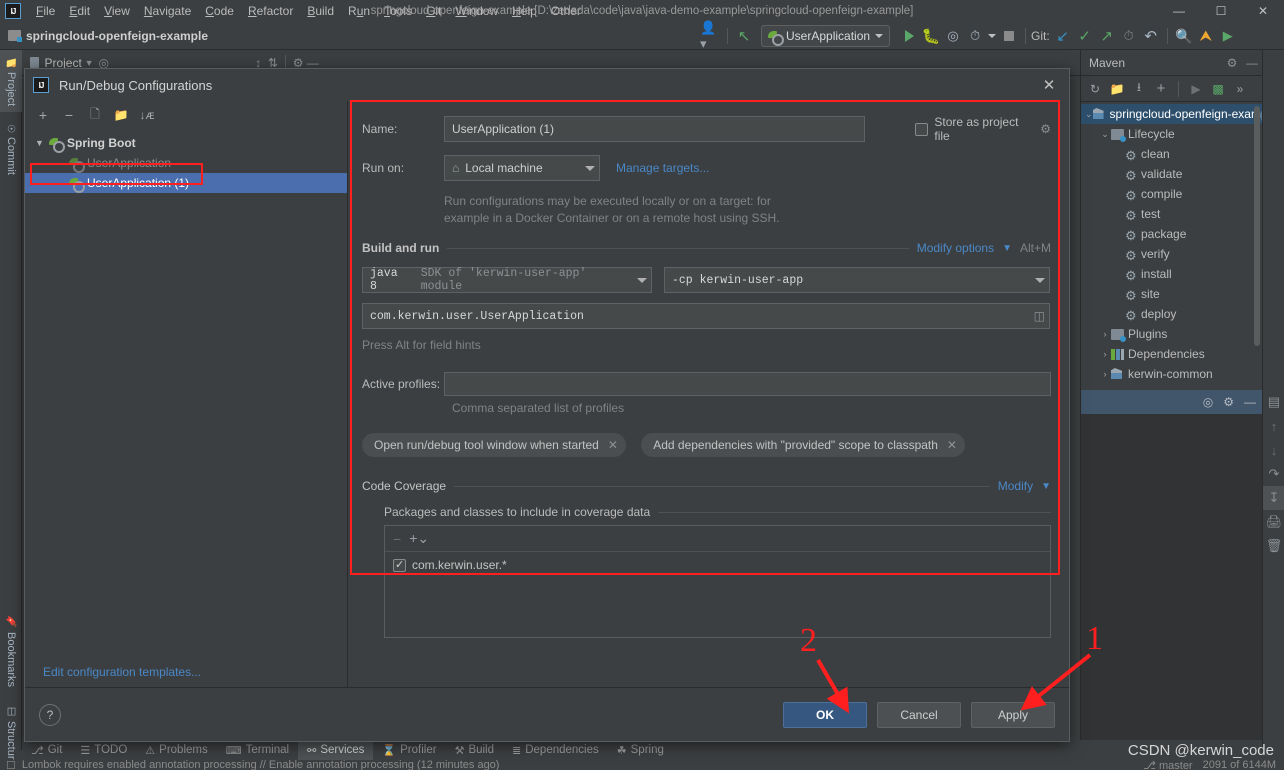 The image size is (1284, 770). I want to click on locate-icon: ◎, so click(1208, 402).